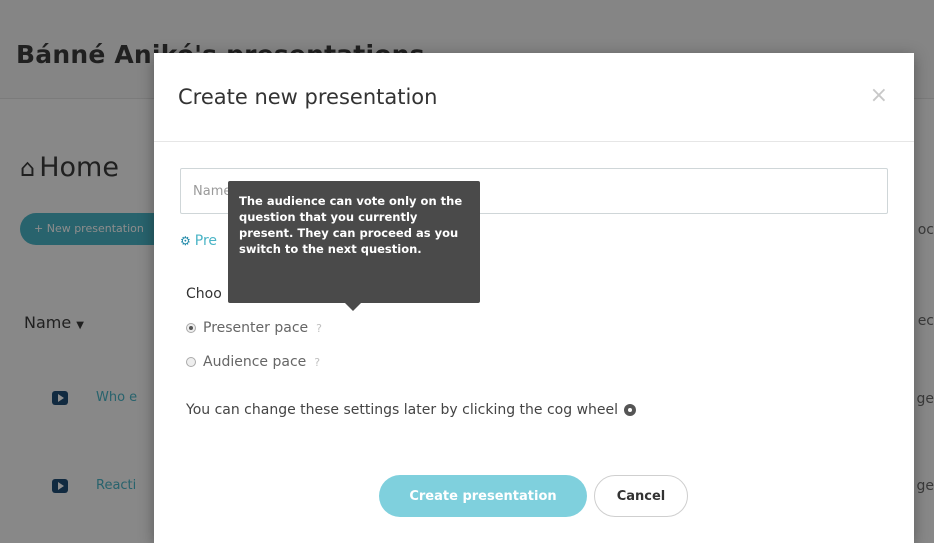 The image size is (934, 543). What do you see at coordinates (204, 294) in the screenshot?
I see `choose-pace-label: Choo` at bounding box center [204, 294].